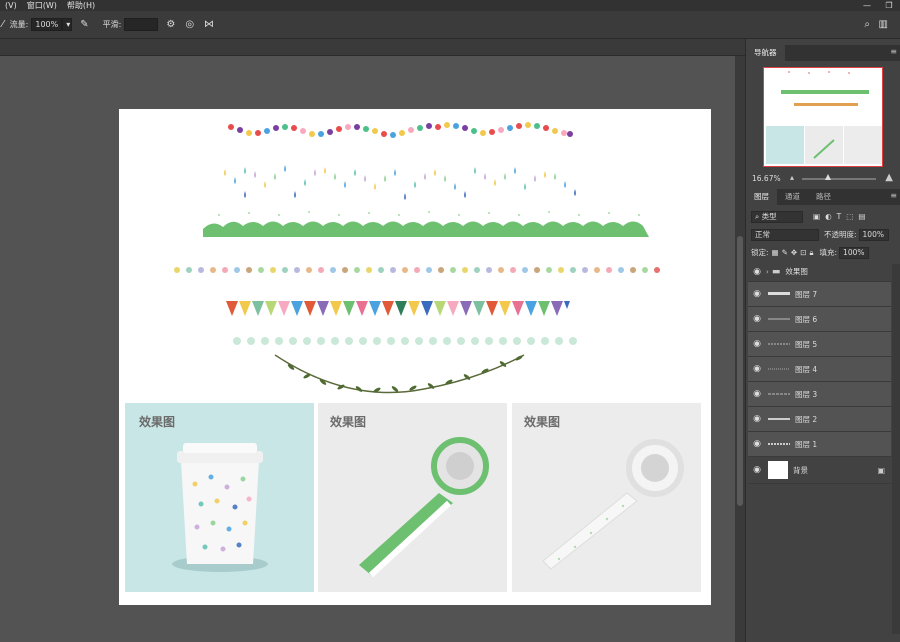  What do you see at coordinates (209, 24) in the screenshot?
I see `symmetry-icon: ⋈` at bounding box center [209, 24].